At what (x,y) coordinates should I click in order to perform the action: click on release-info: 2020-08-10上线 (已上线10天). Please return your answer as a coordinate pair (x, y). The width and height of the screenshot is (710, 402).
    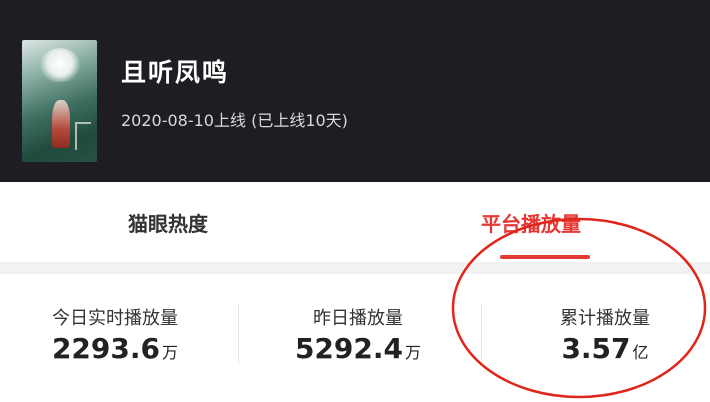
    Looking at the image, I should click on (234, 120).